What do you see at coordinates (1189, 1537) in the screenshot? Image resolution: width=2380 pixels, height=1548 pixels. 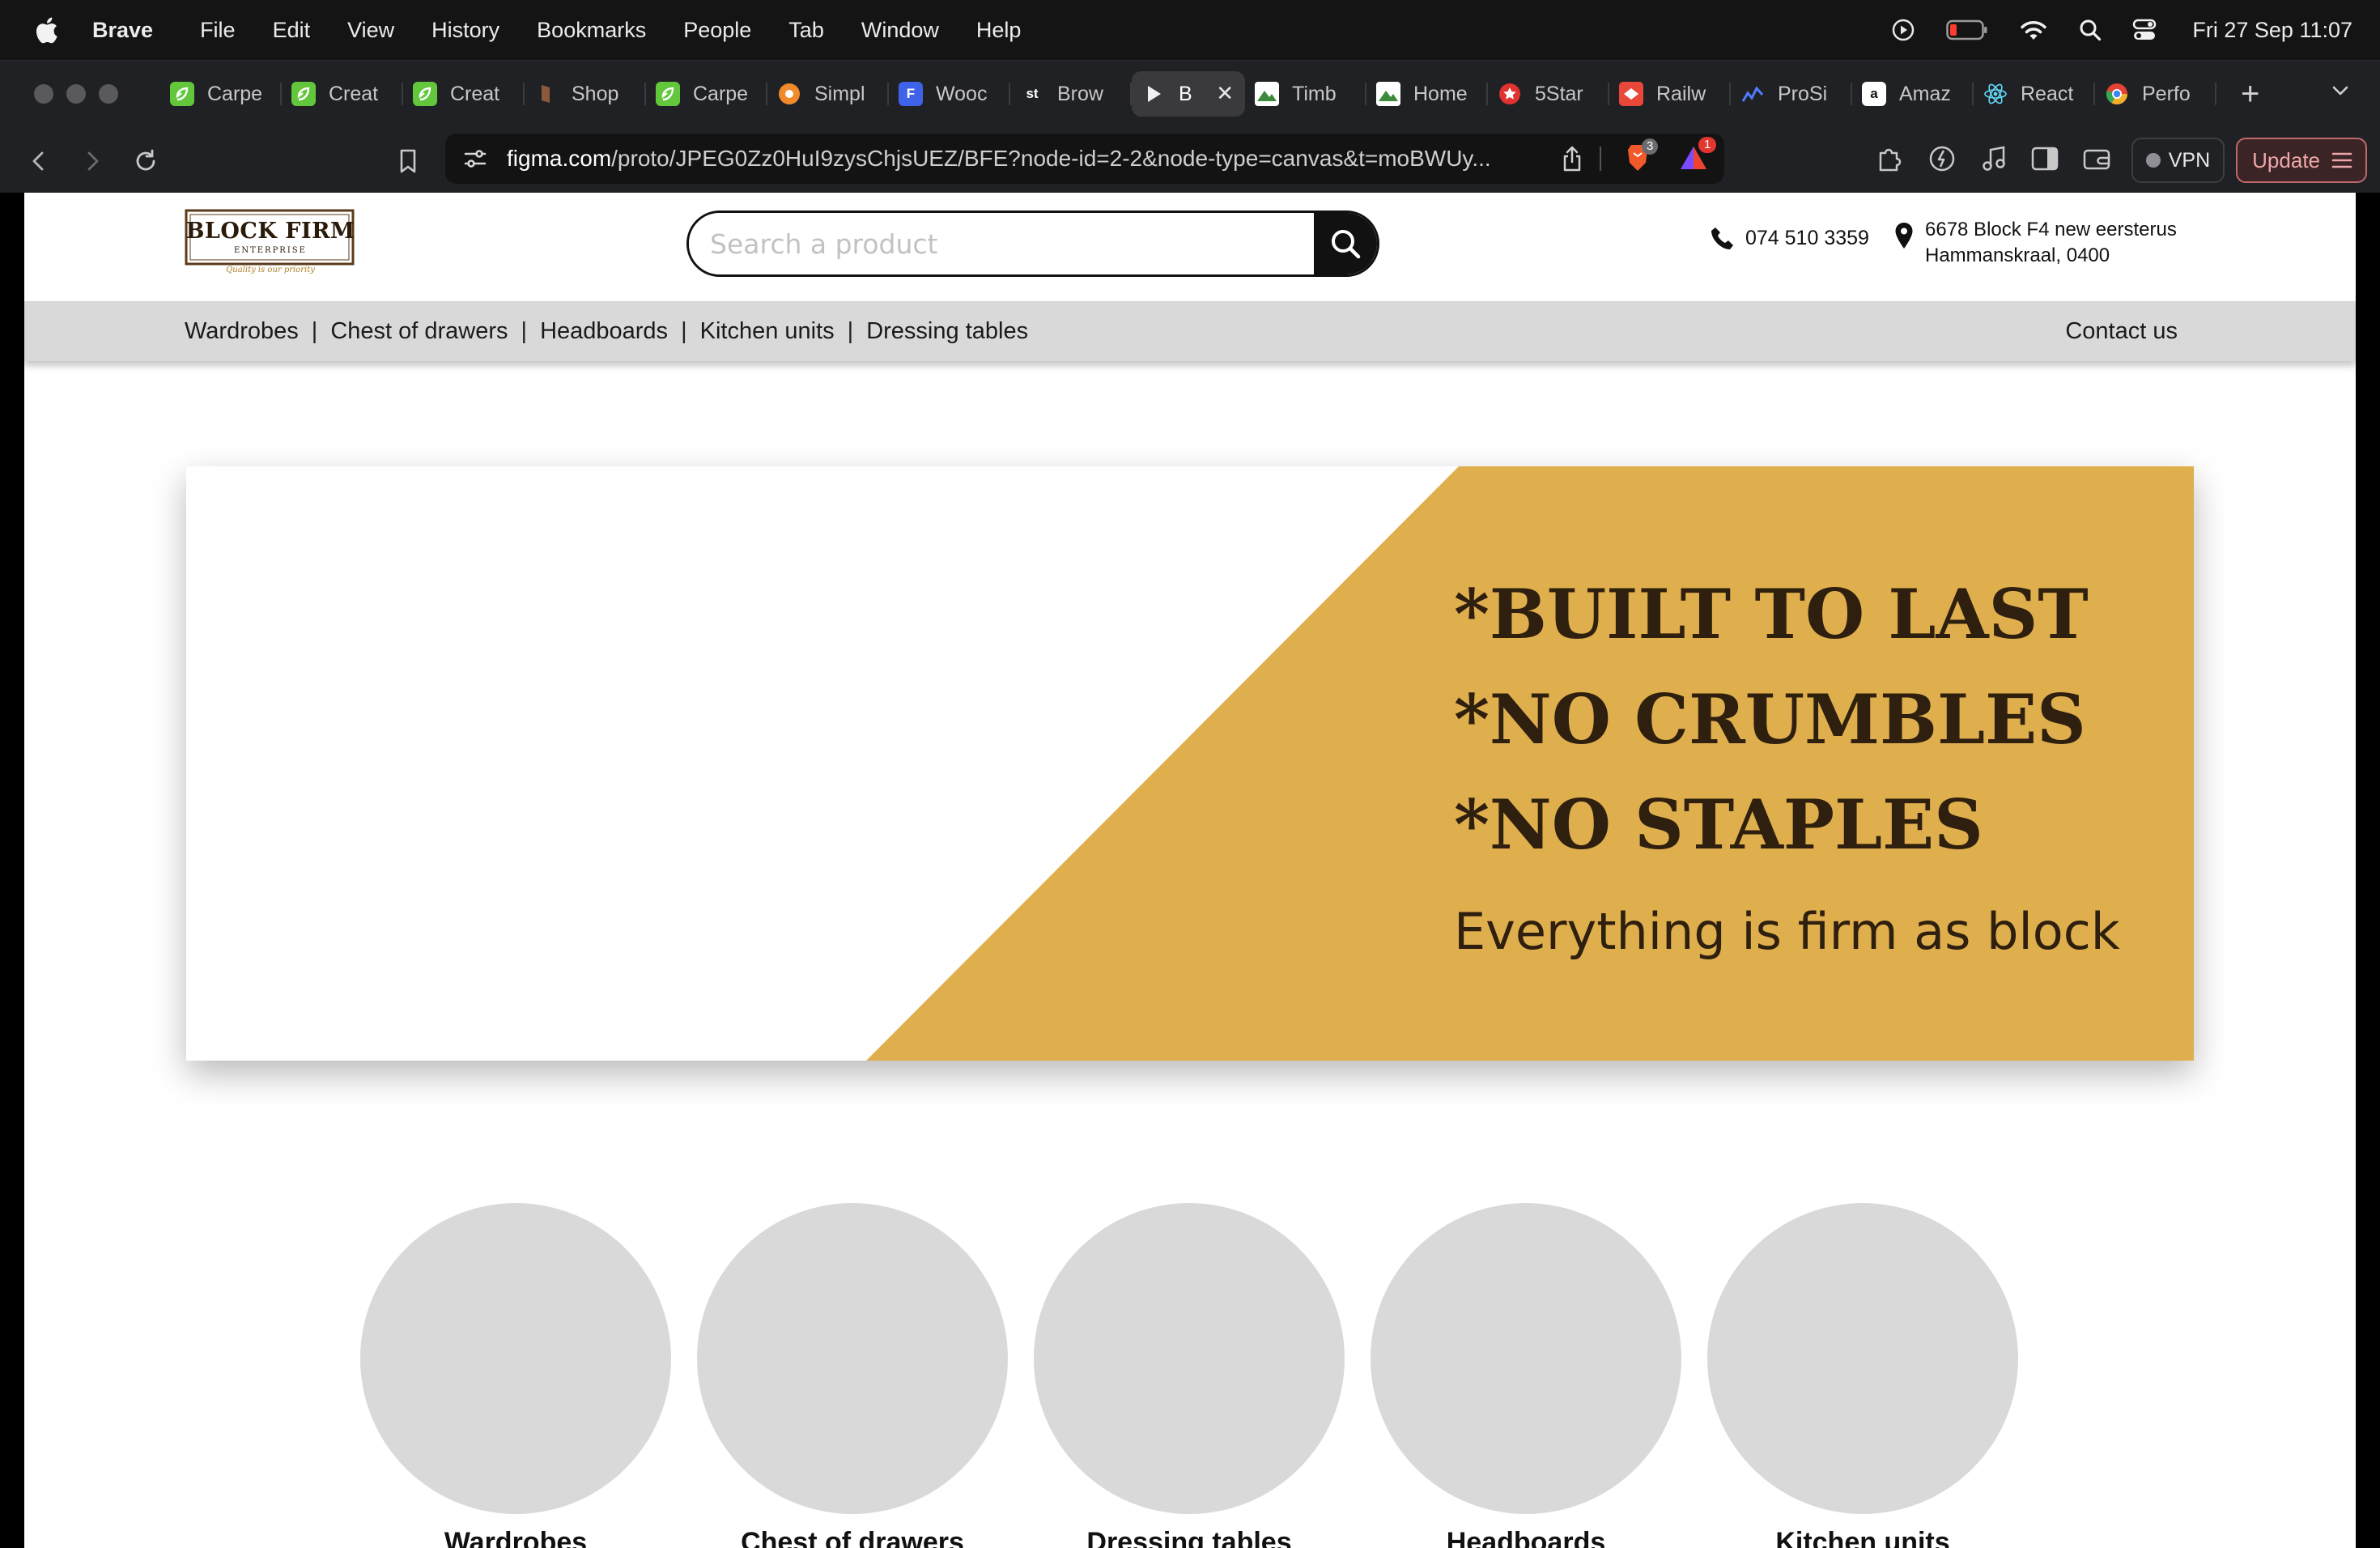 I see `category-label: Dressing tables` at bounding box center [1189, 1537].